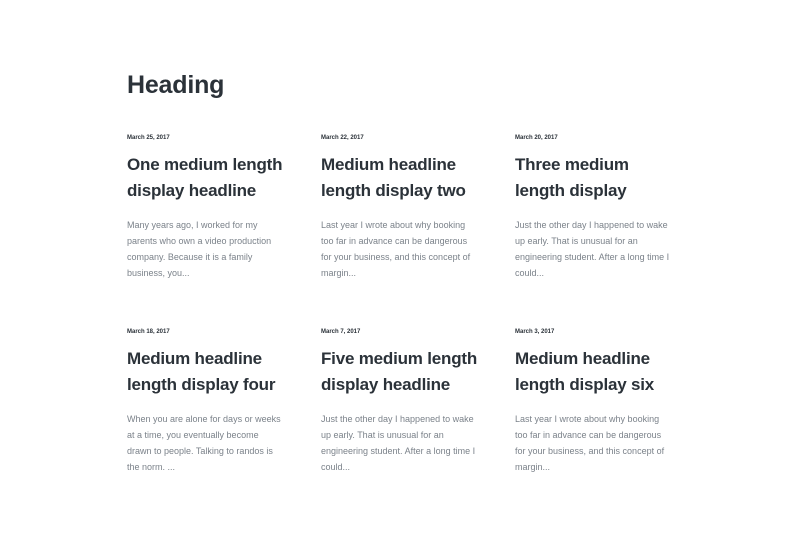 The image size is (800, 533). What do you see at coordinates (209, 178) in the screenshot?
I see `post-title: One medium length display headline` at bounding box center [209, 178].